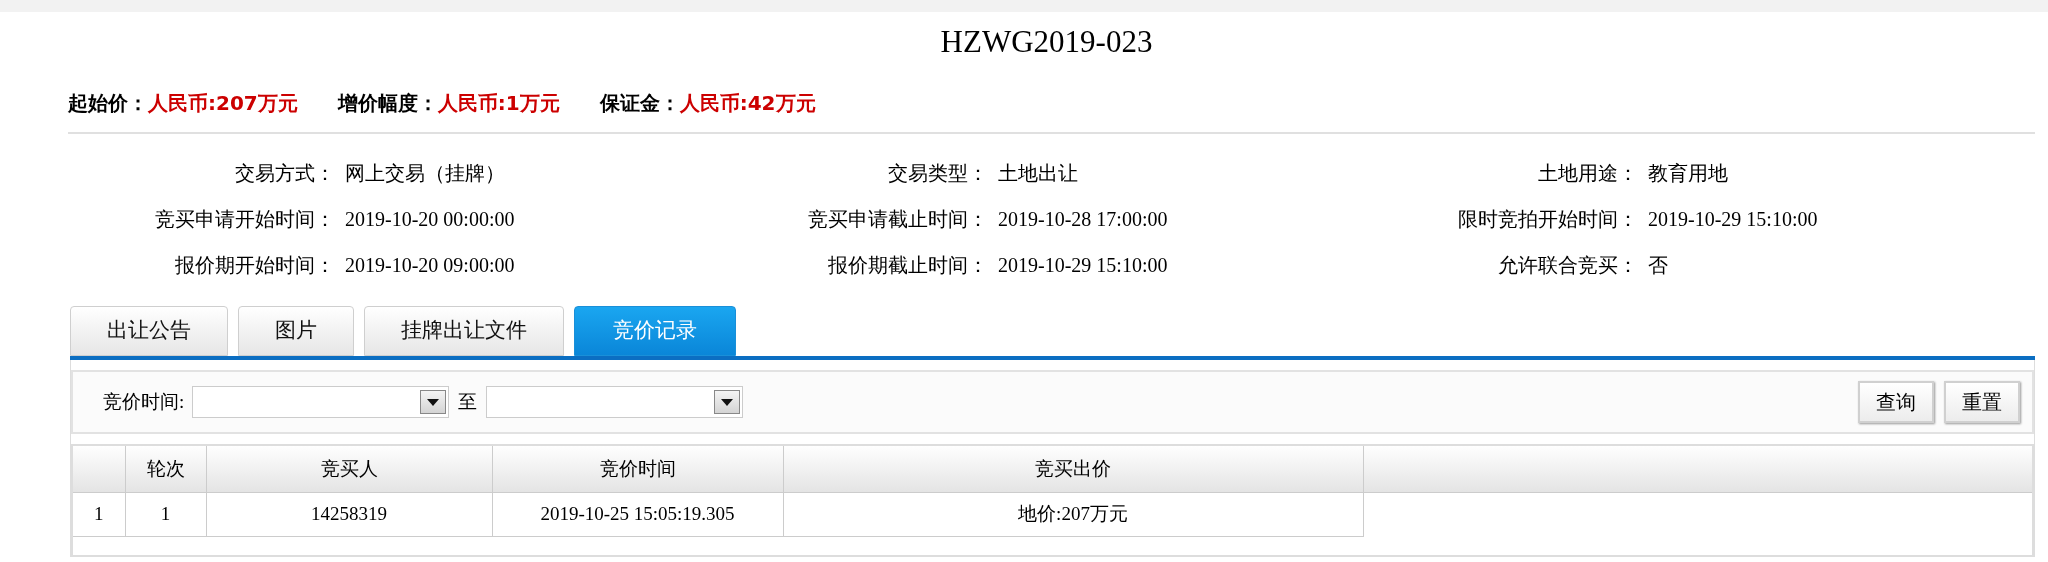  Describe the element at coordinates (498, 103) in the screenshot. I see `price-value: 人民币:1万元` at that location.